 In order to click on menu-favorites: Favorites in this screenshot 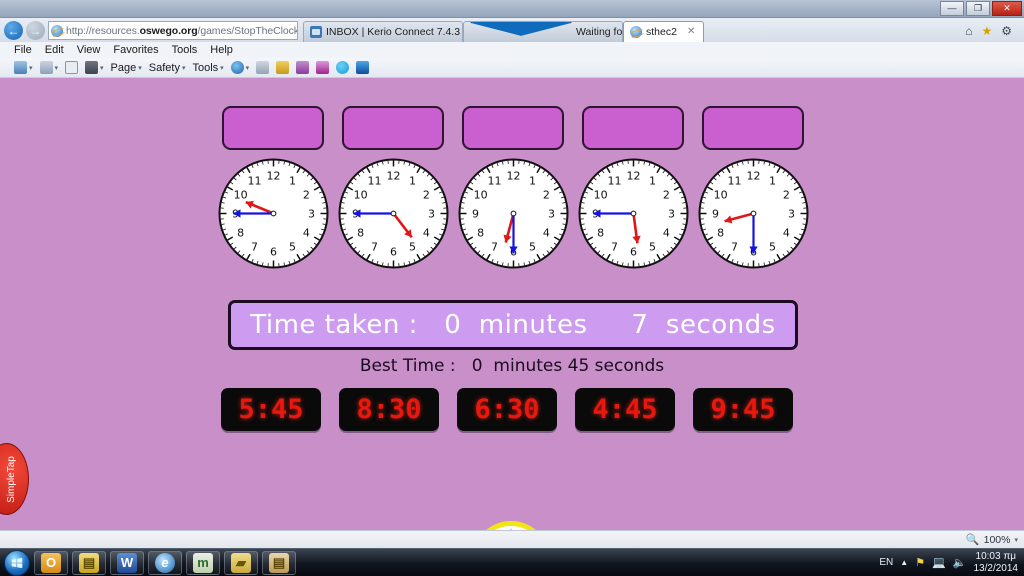, I will do `click(135, 50)`.